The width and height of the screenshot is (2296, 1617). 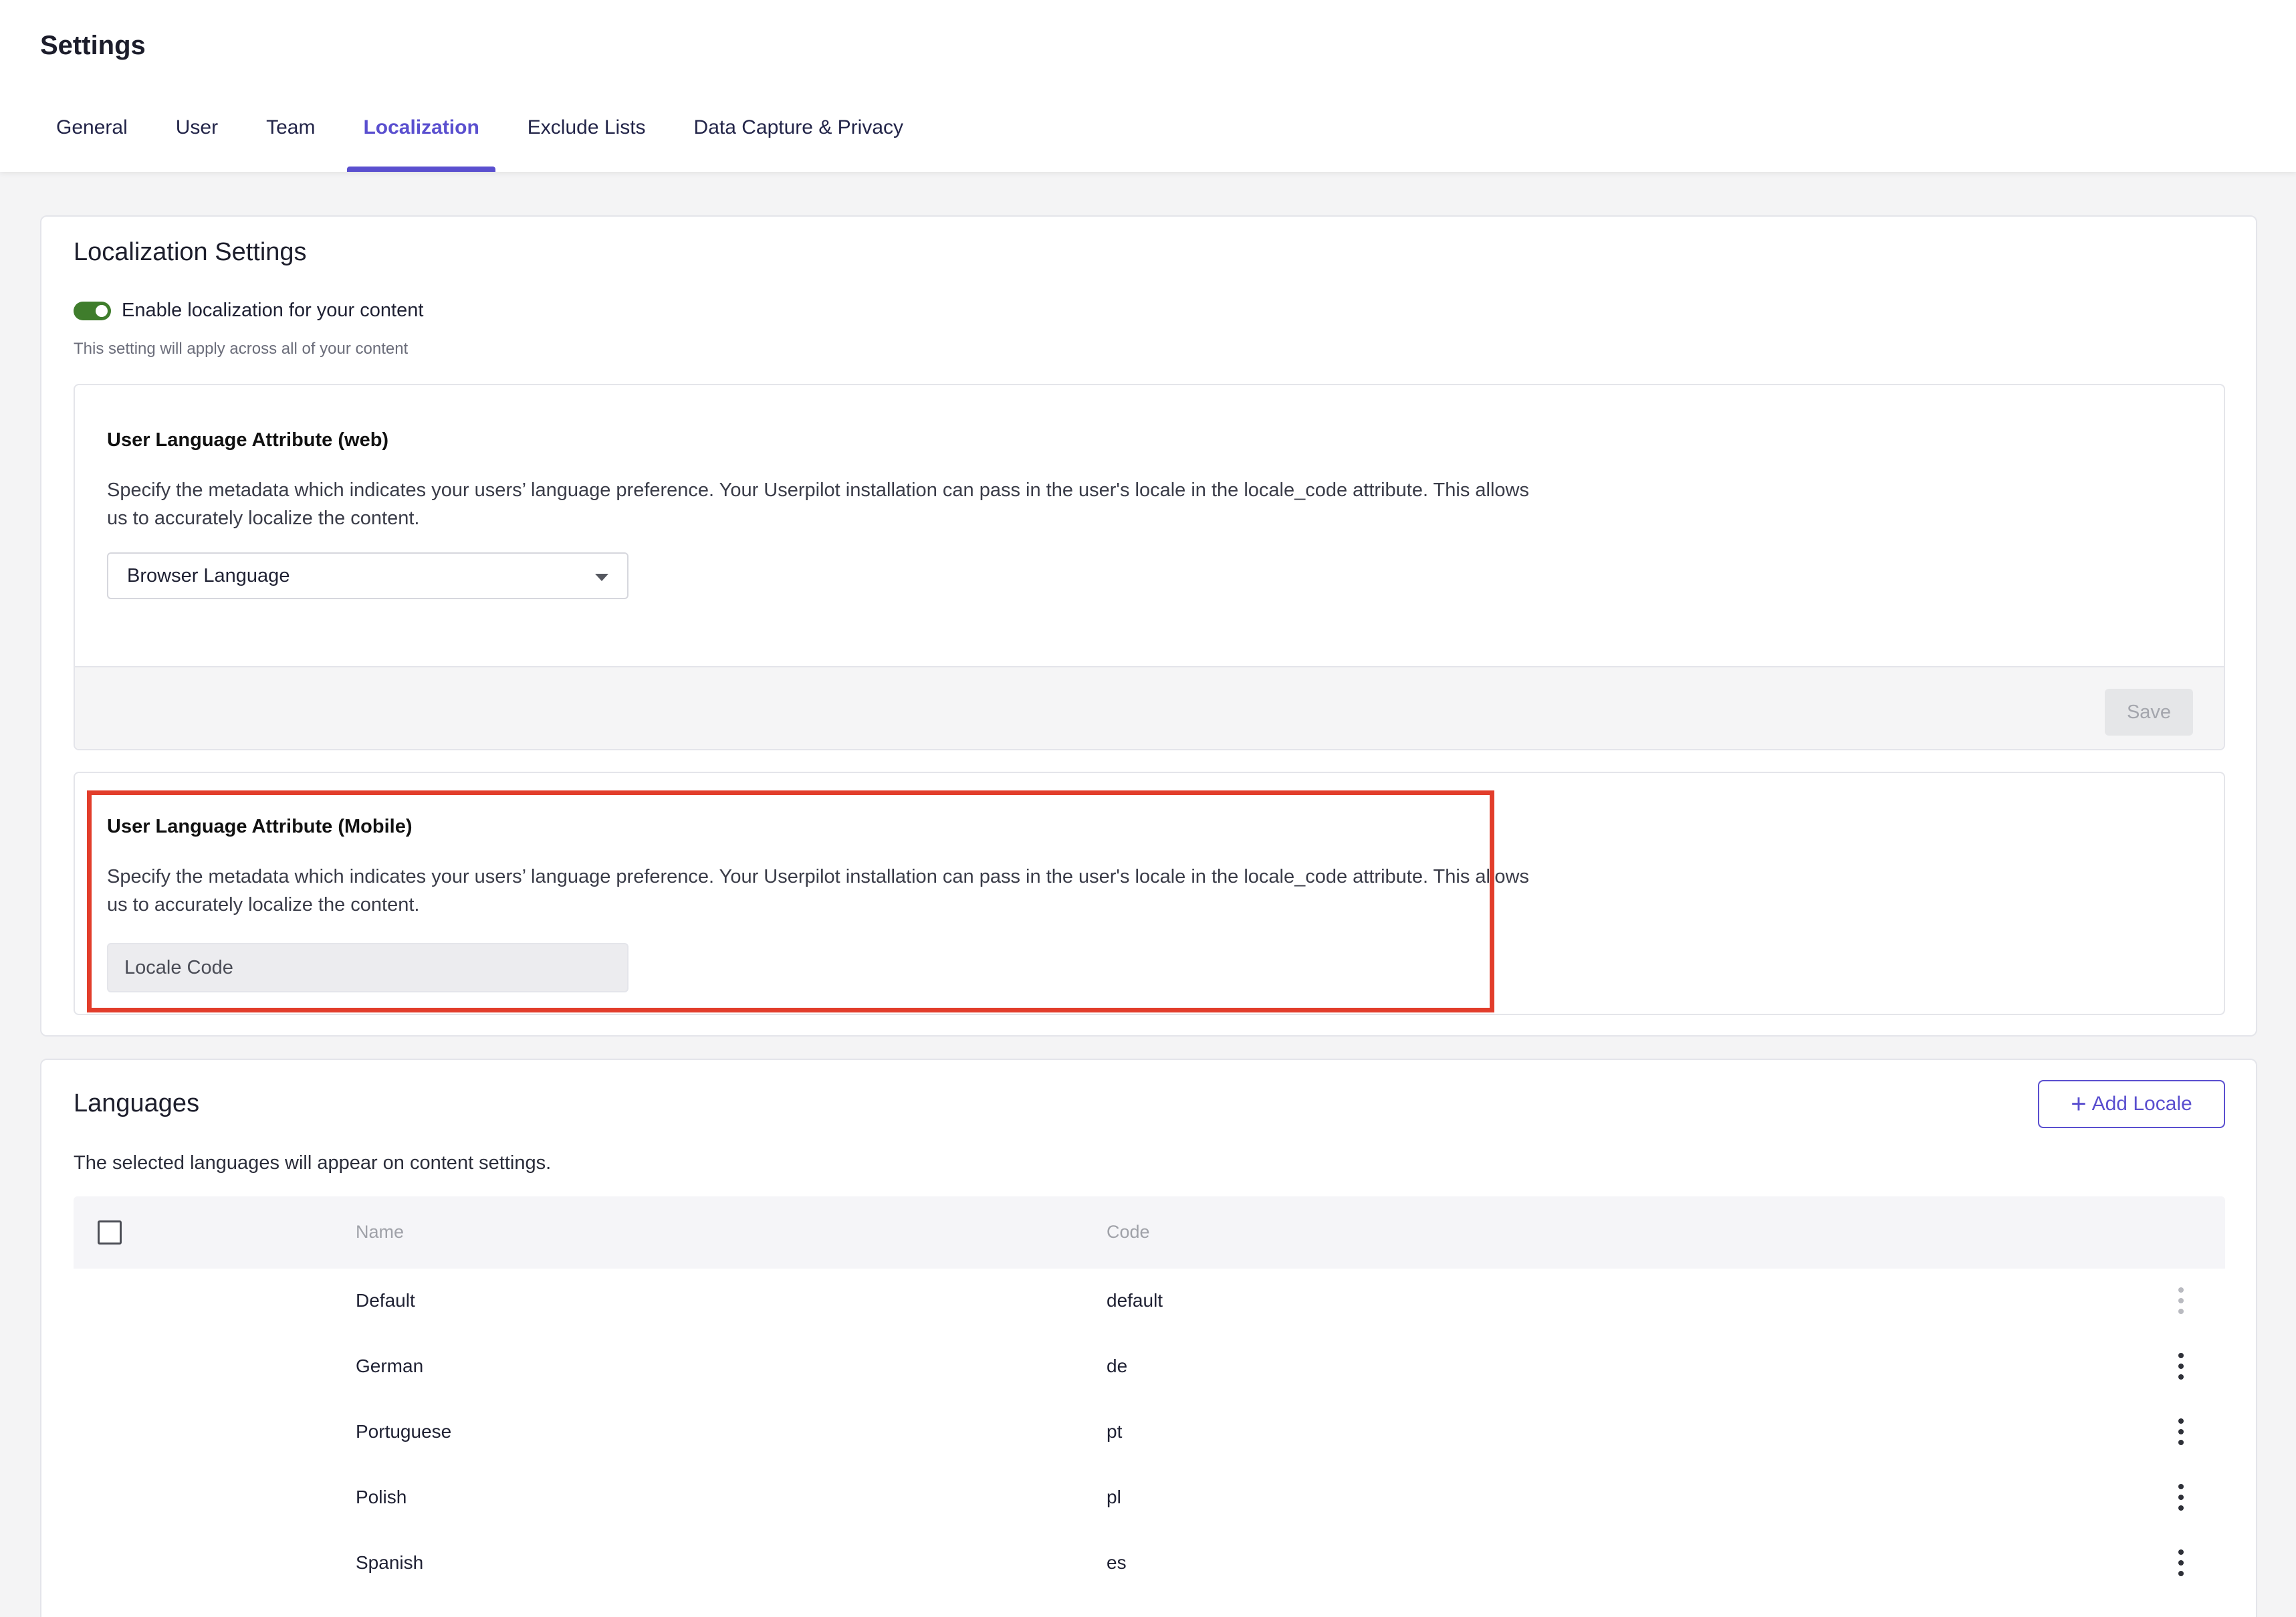 I want to click on locale-code-value: Locale Code, so click(x=178, y=967).